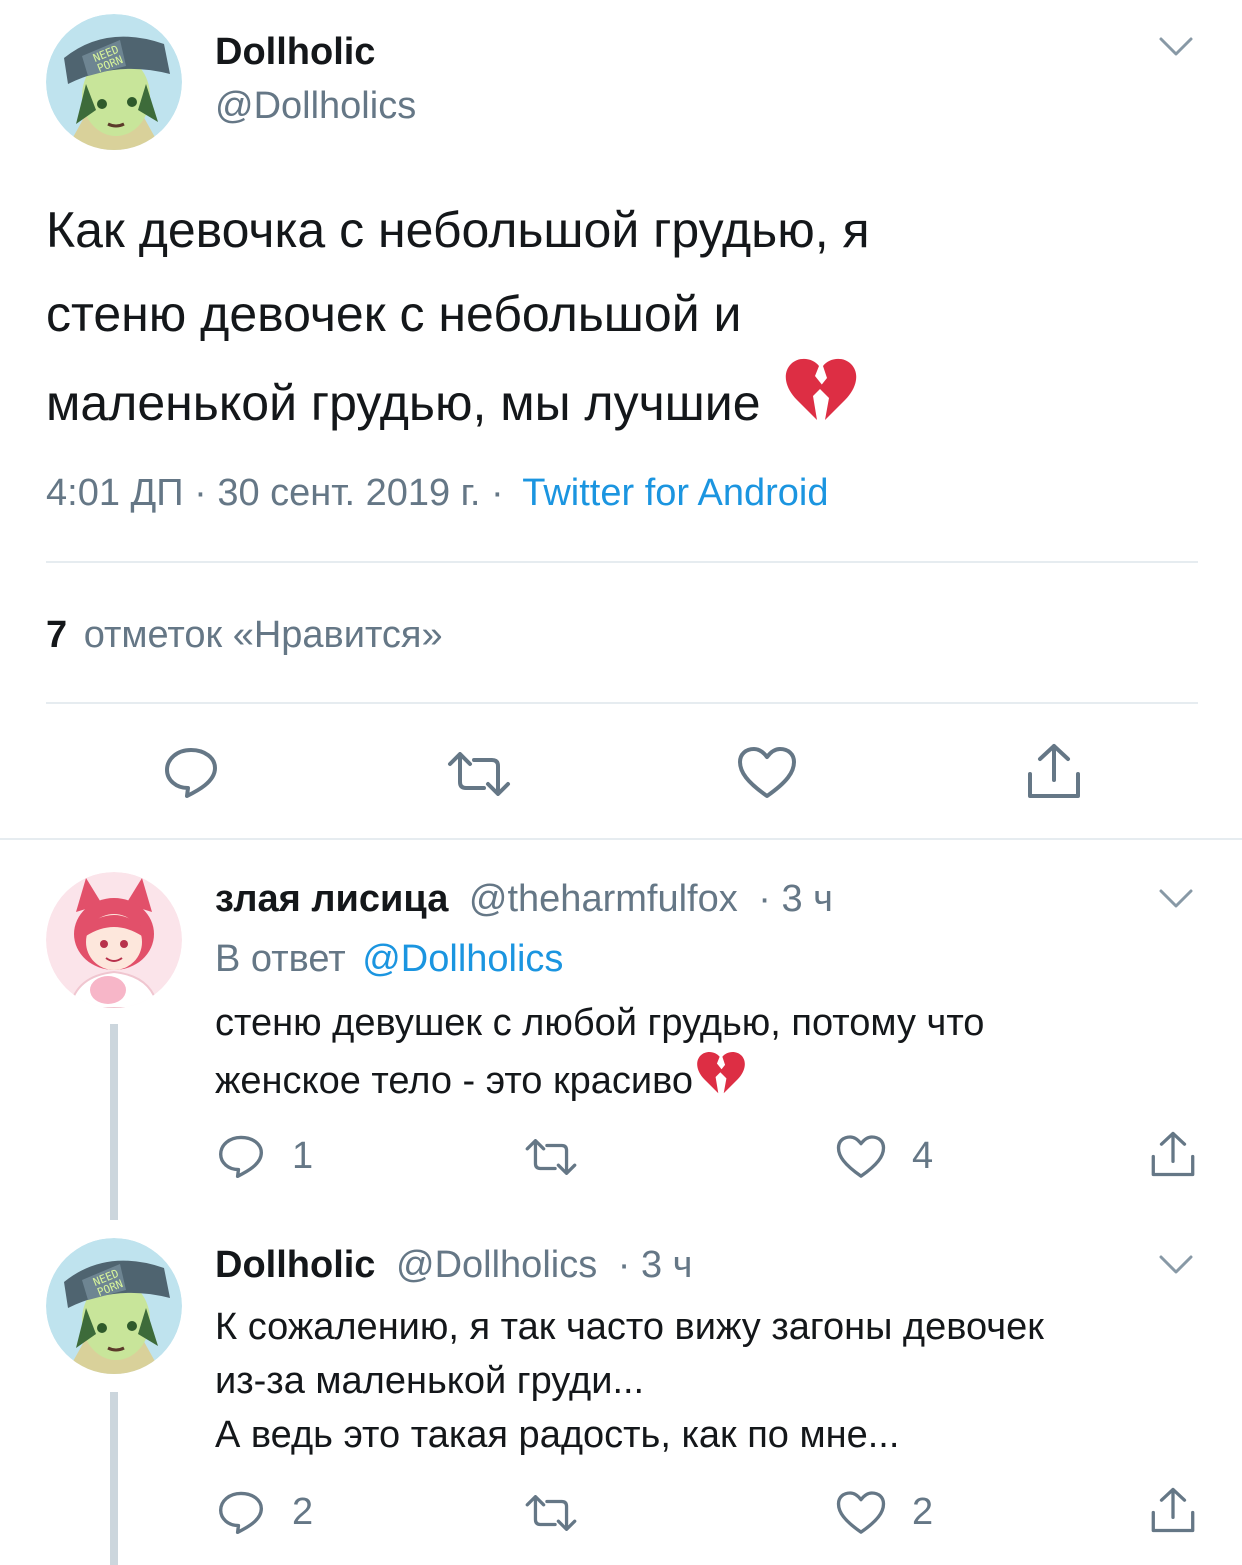  What do you see at coordinates (923, 1512) in the screenshot?
I see `like-count: 2` at bounding box center [923, 1512].